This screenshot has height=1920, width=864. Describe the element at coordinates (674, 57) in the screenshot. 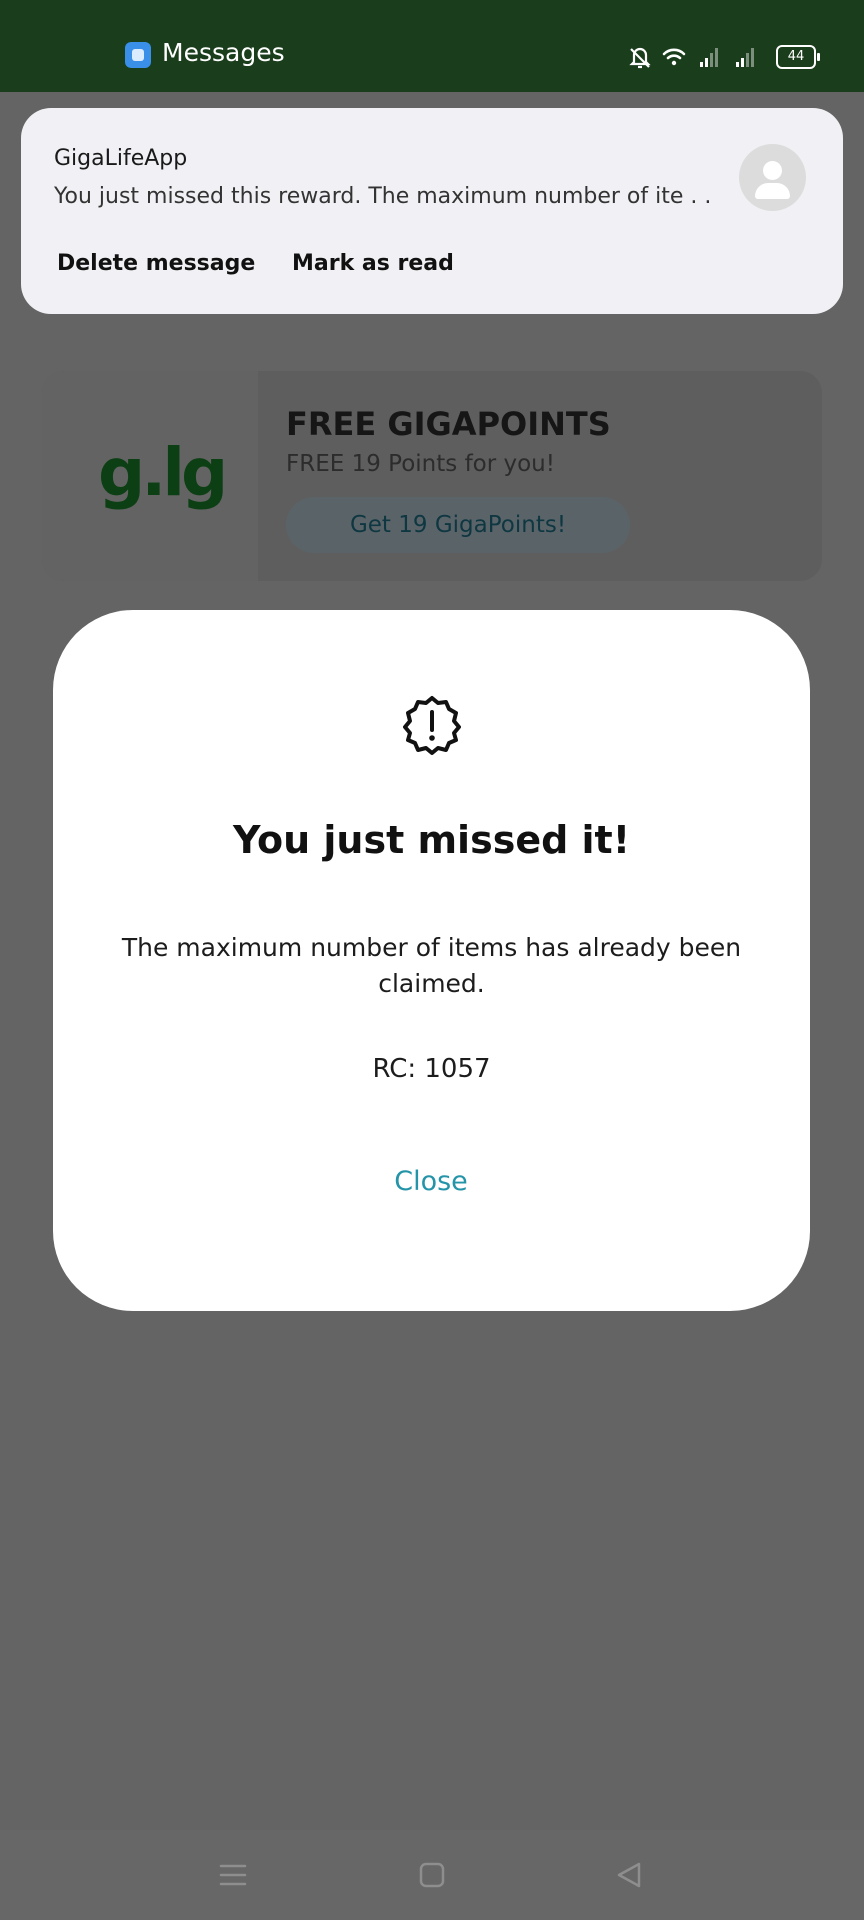

I see `wifi-icon` at that location.